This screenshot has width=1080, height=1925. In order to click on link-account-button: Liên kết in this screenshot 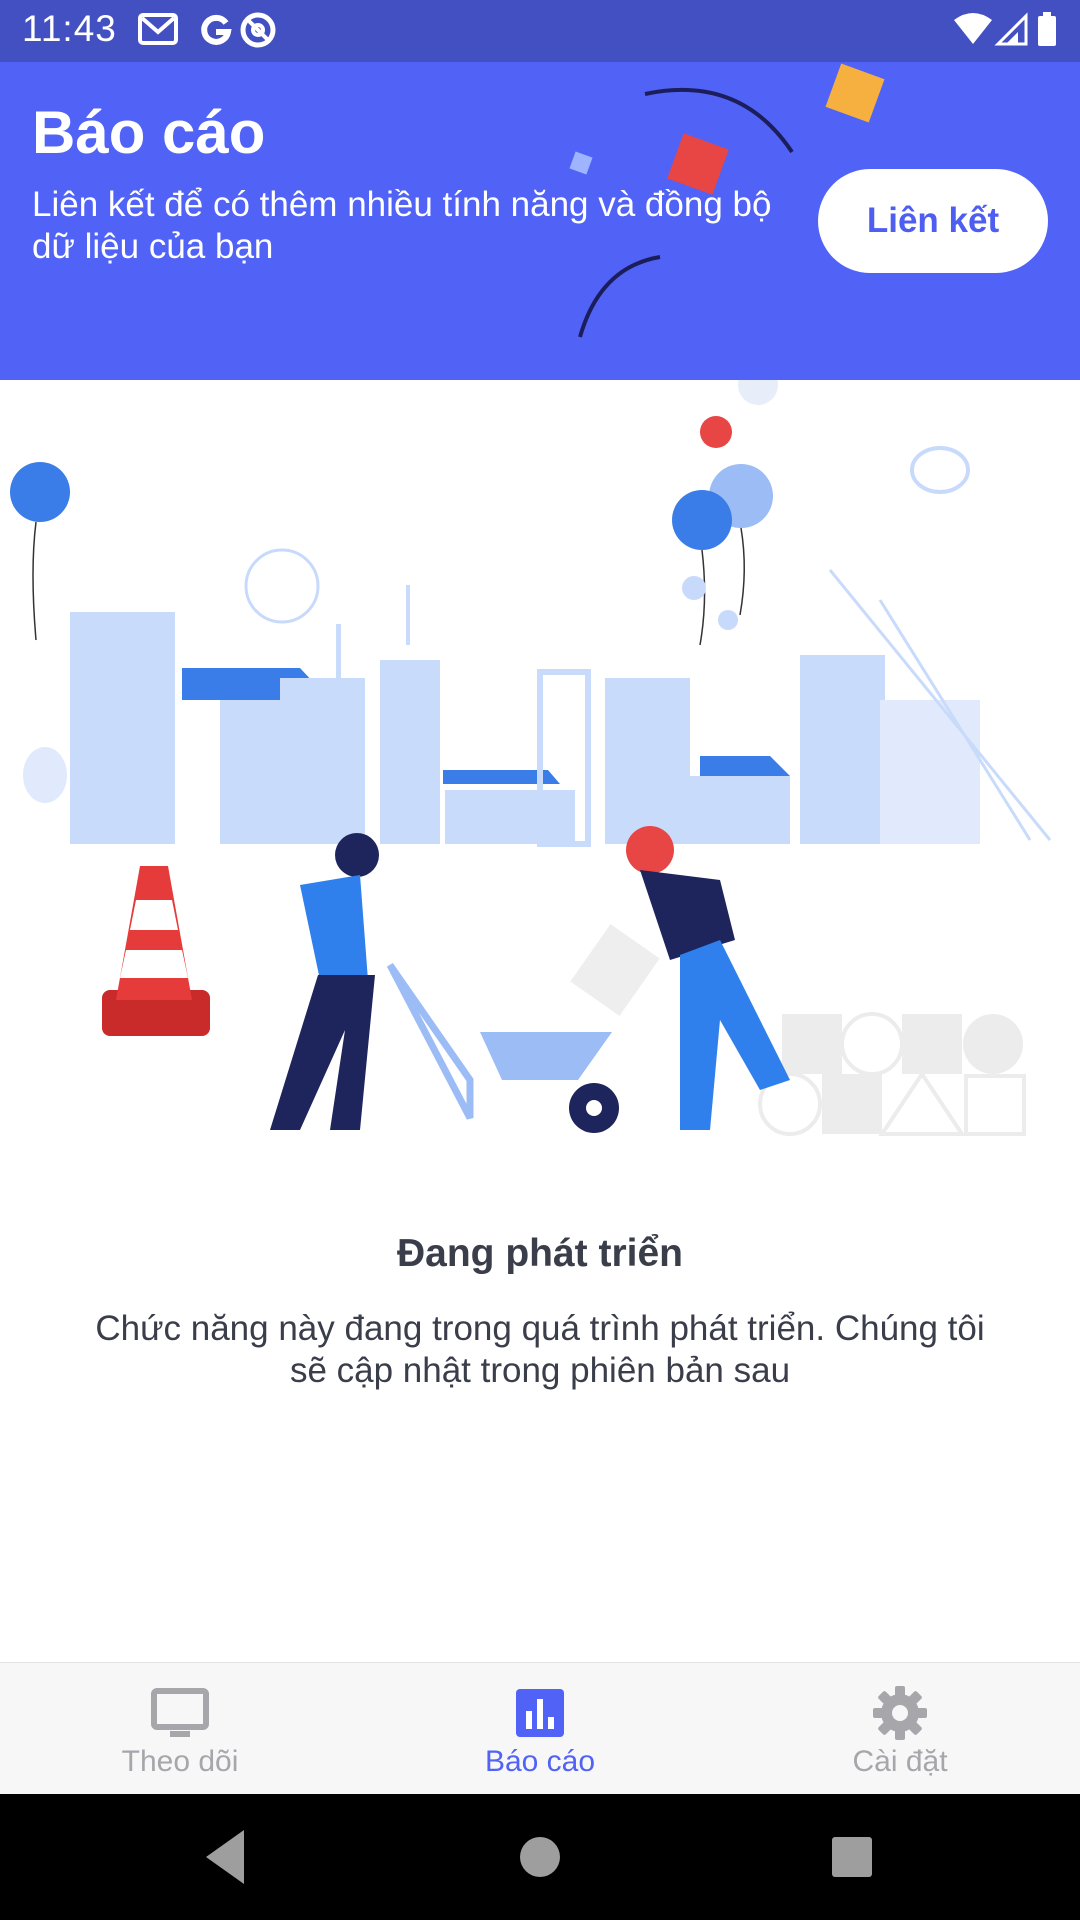, I will do `click(933, 221)`.